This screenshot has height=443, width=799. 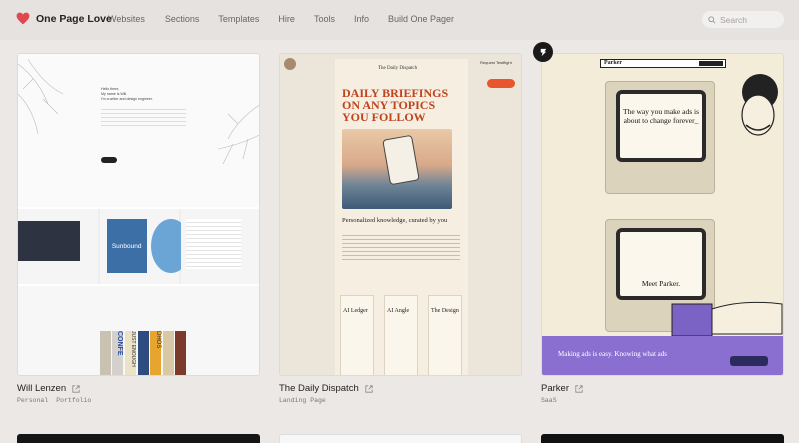 I want to click on nav-sections: Sections, so click(x=182, y=19).